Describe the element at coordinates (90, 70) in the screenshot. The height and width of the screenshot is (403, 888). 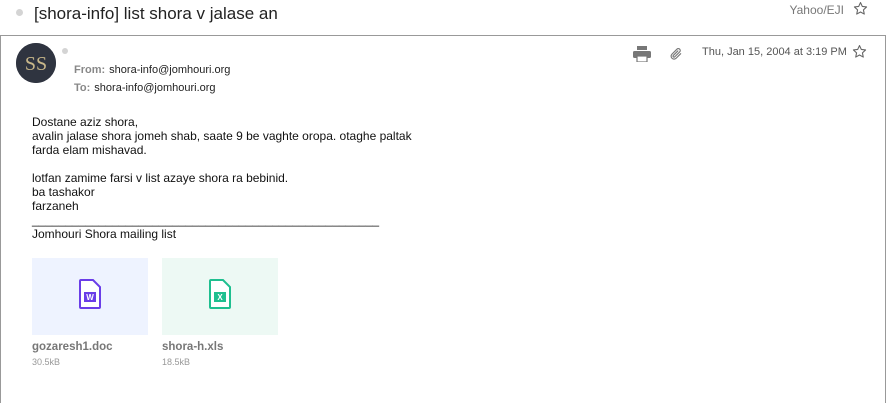
I see `from-label: From:` at that location.